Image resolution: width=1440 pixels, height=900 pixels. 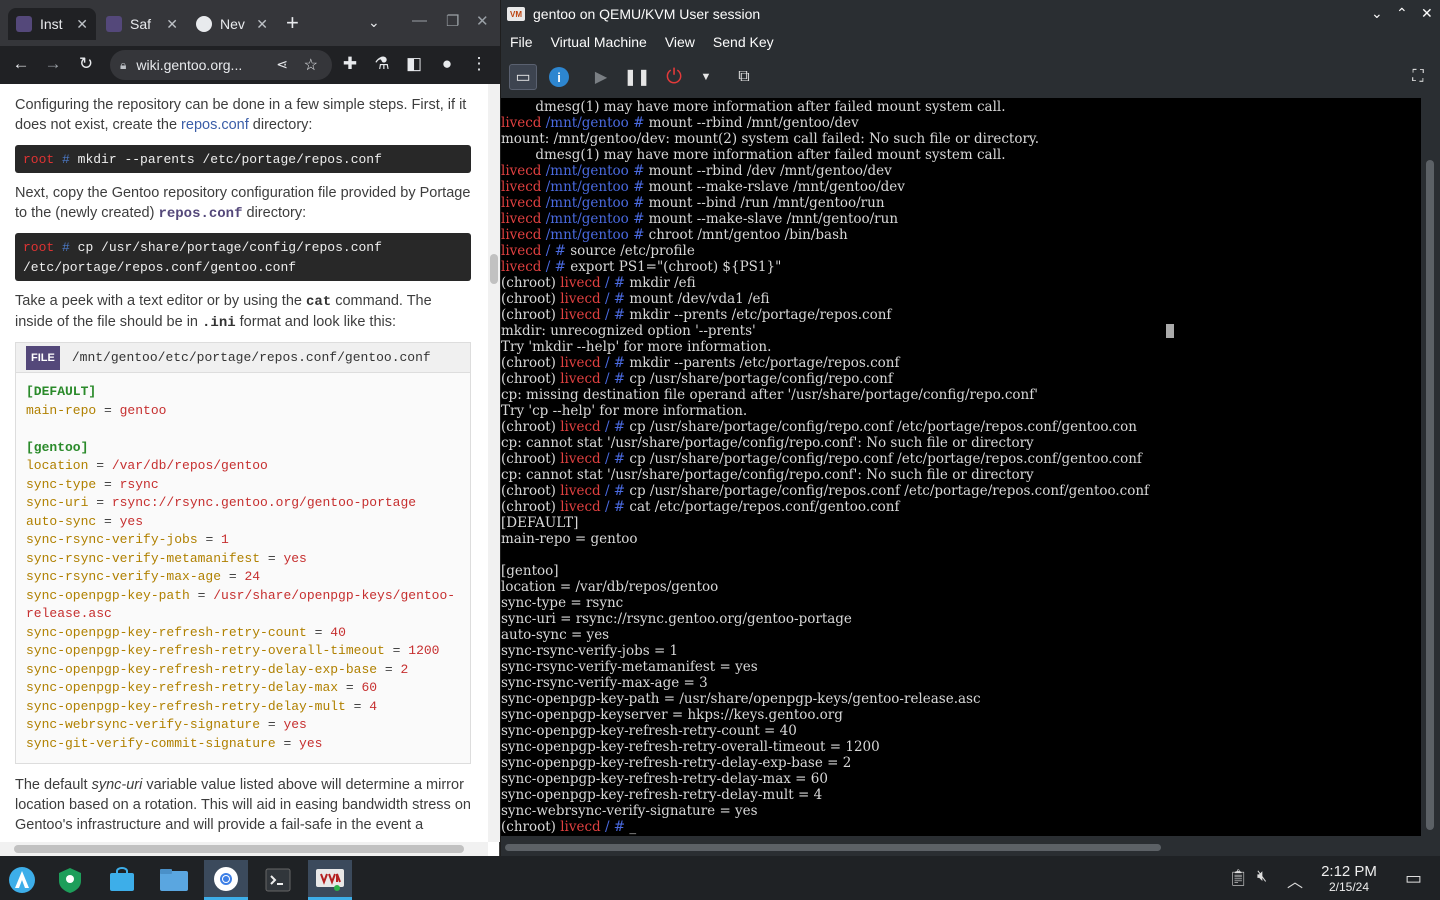 I want to click on launcher-icon, so click(x=22, y=880).